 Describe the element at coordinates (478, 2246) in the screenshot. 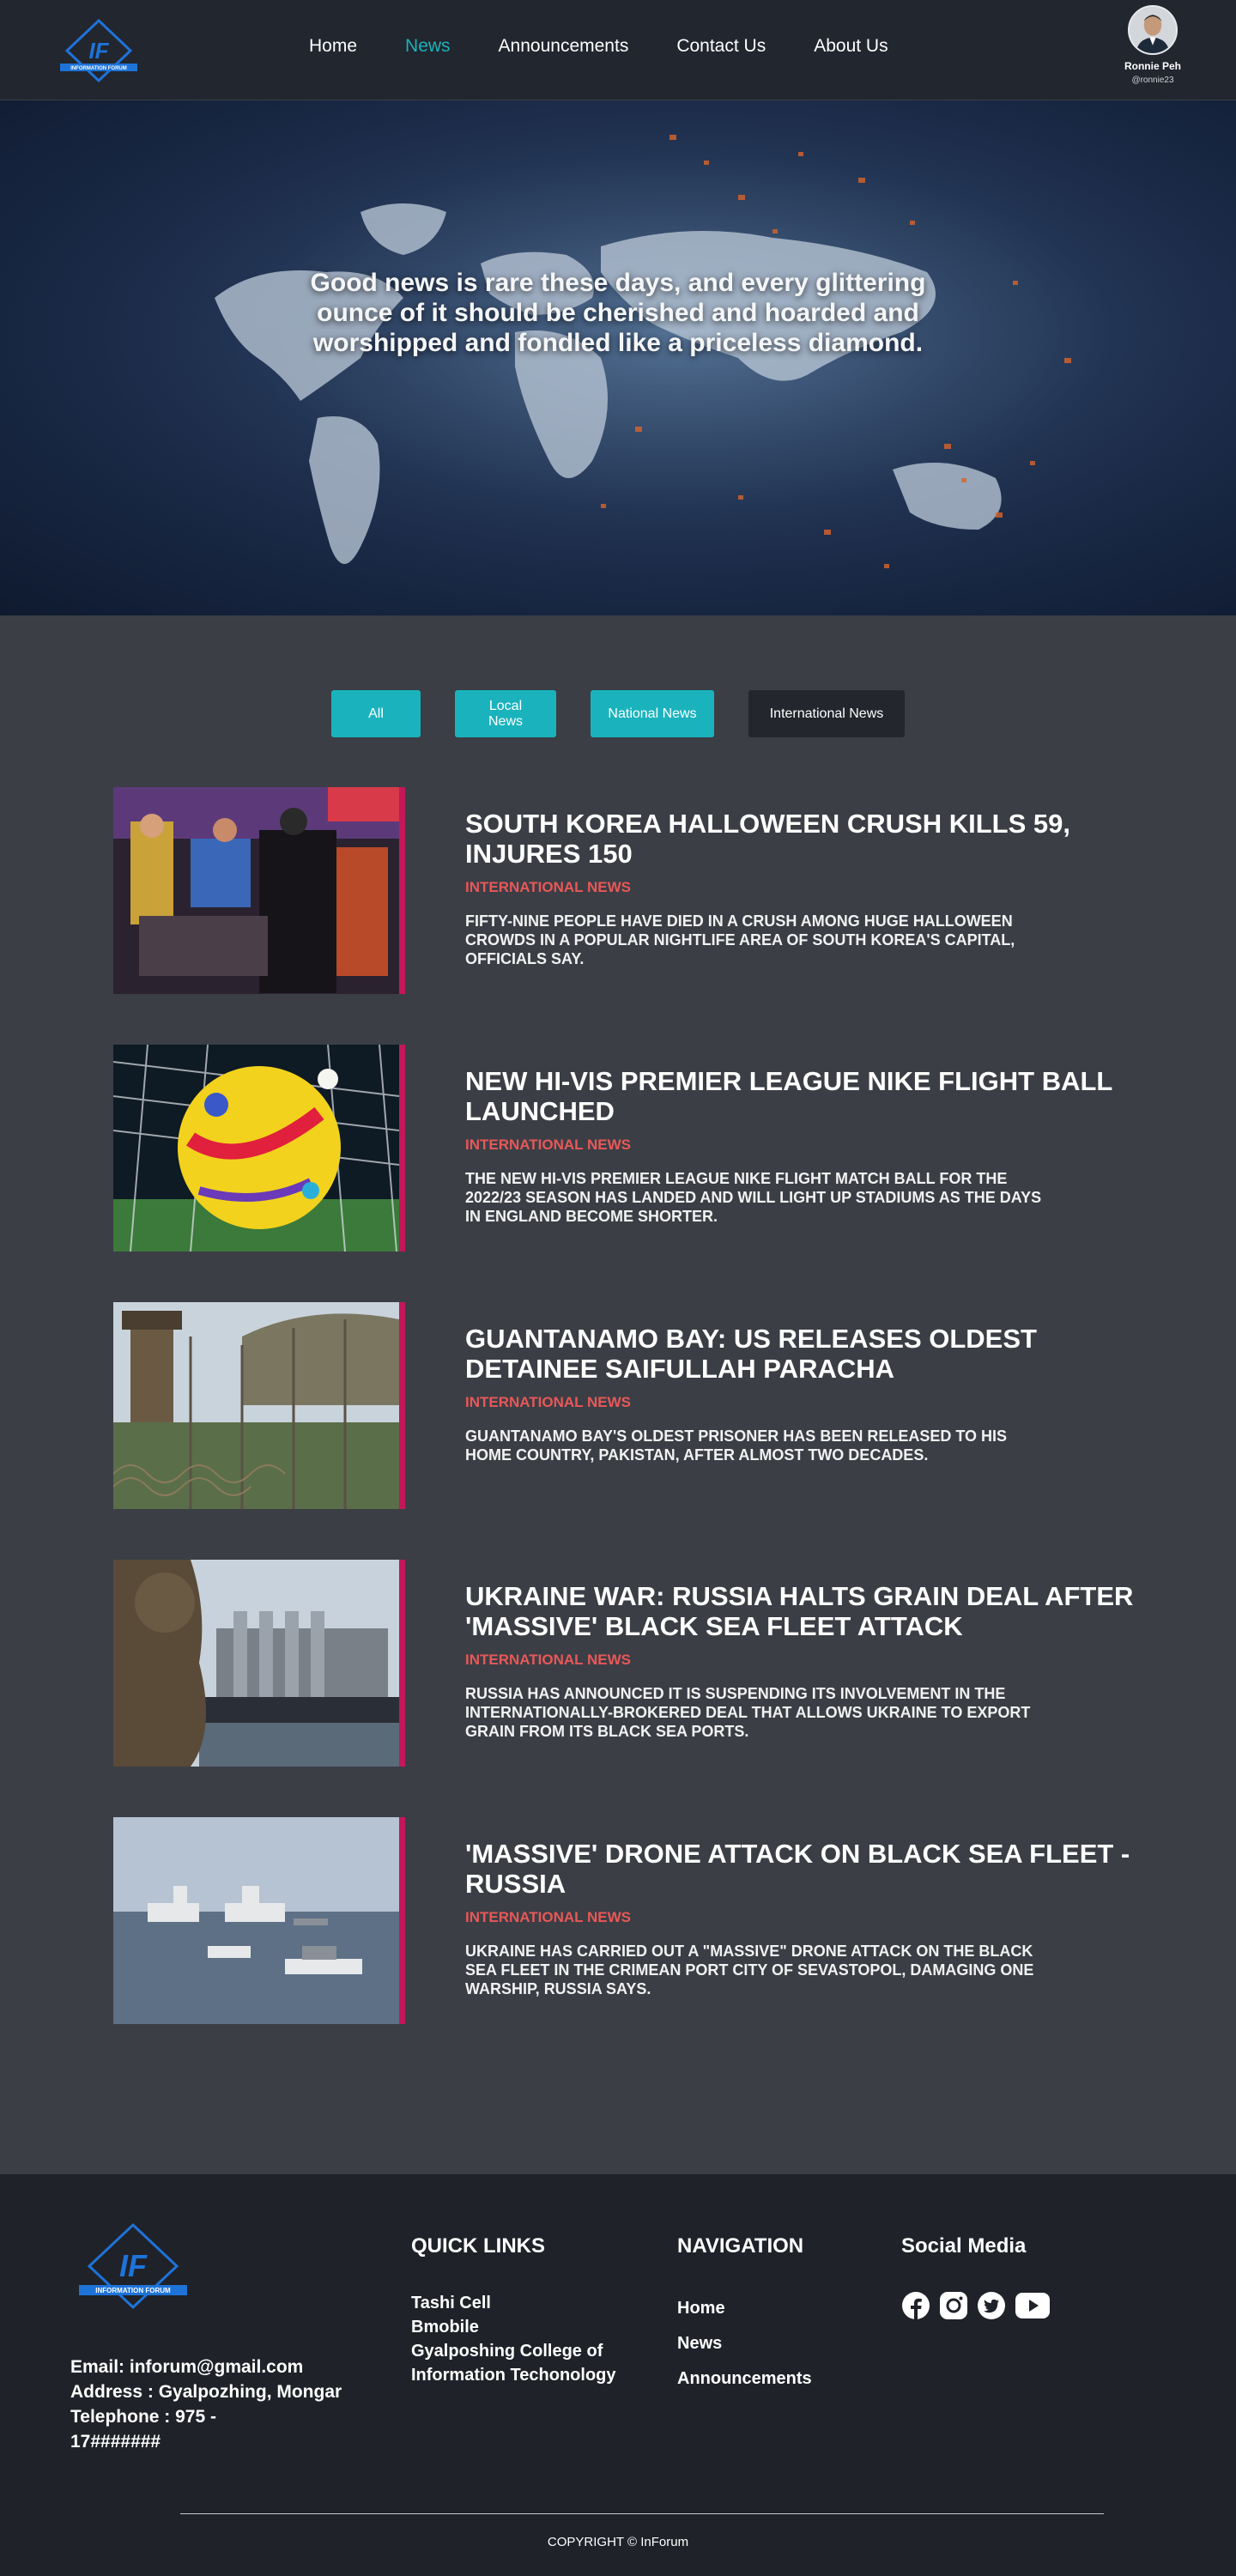

I see `quick-links-heading: QUICK LINKS` at that location.